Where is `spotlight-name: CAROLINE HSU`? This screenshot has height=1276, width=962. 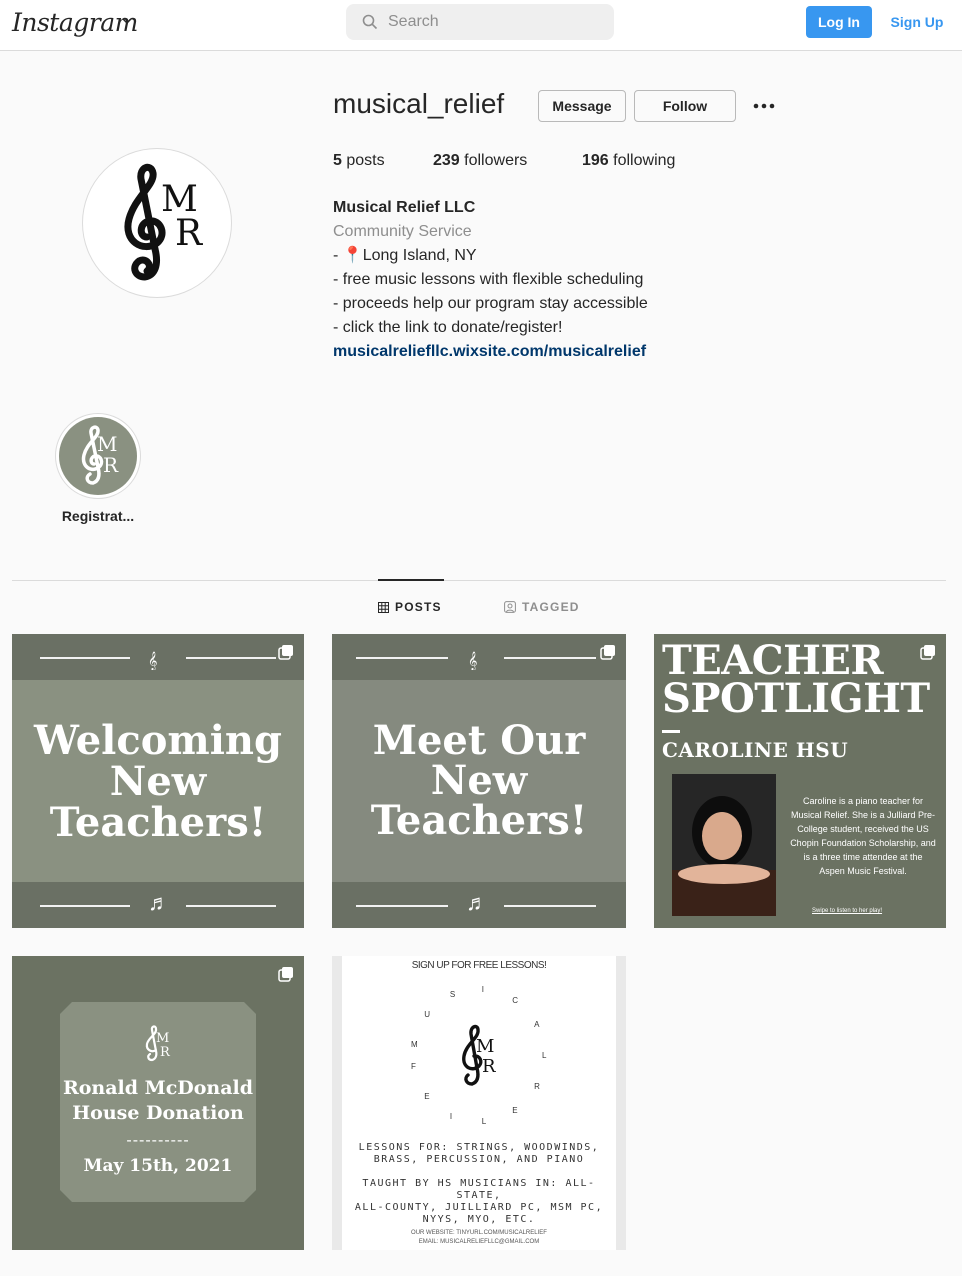 spotlight-name: CAROLINE HSU is located at coordinates (755, 750).